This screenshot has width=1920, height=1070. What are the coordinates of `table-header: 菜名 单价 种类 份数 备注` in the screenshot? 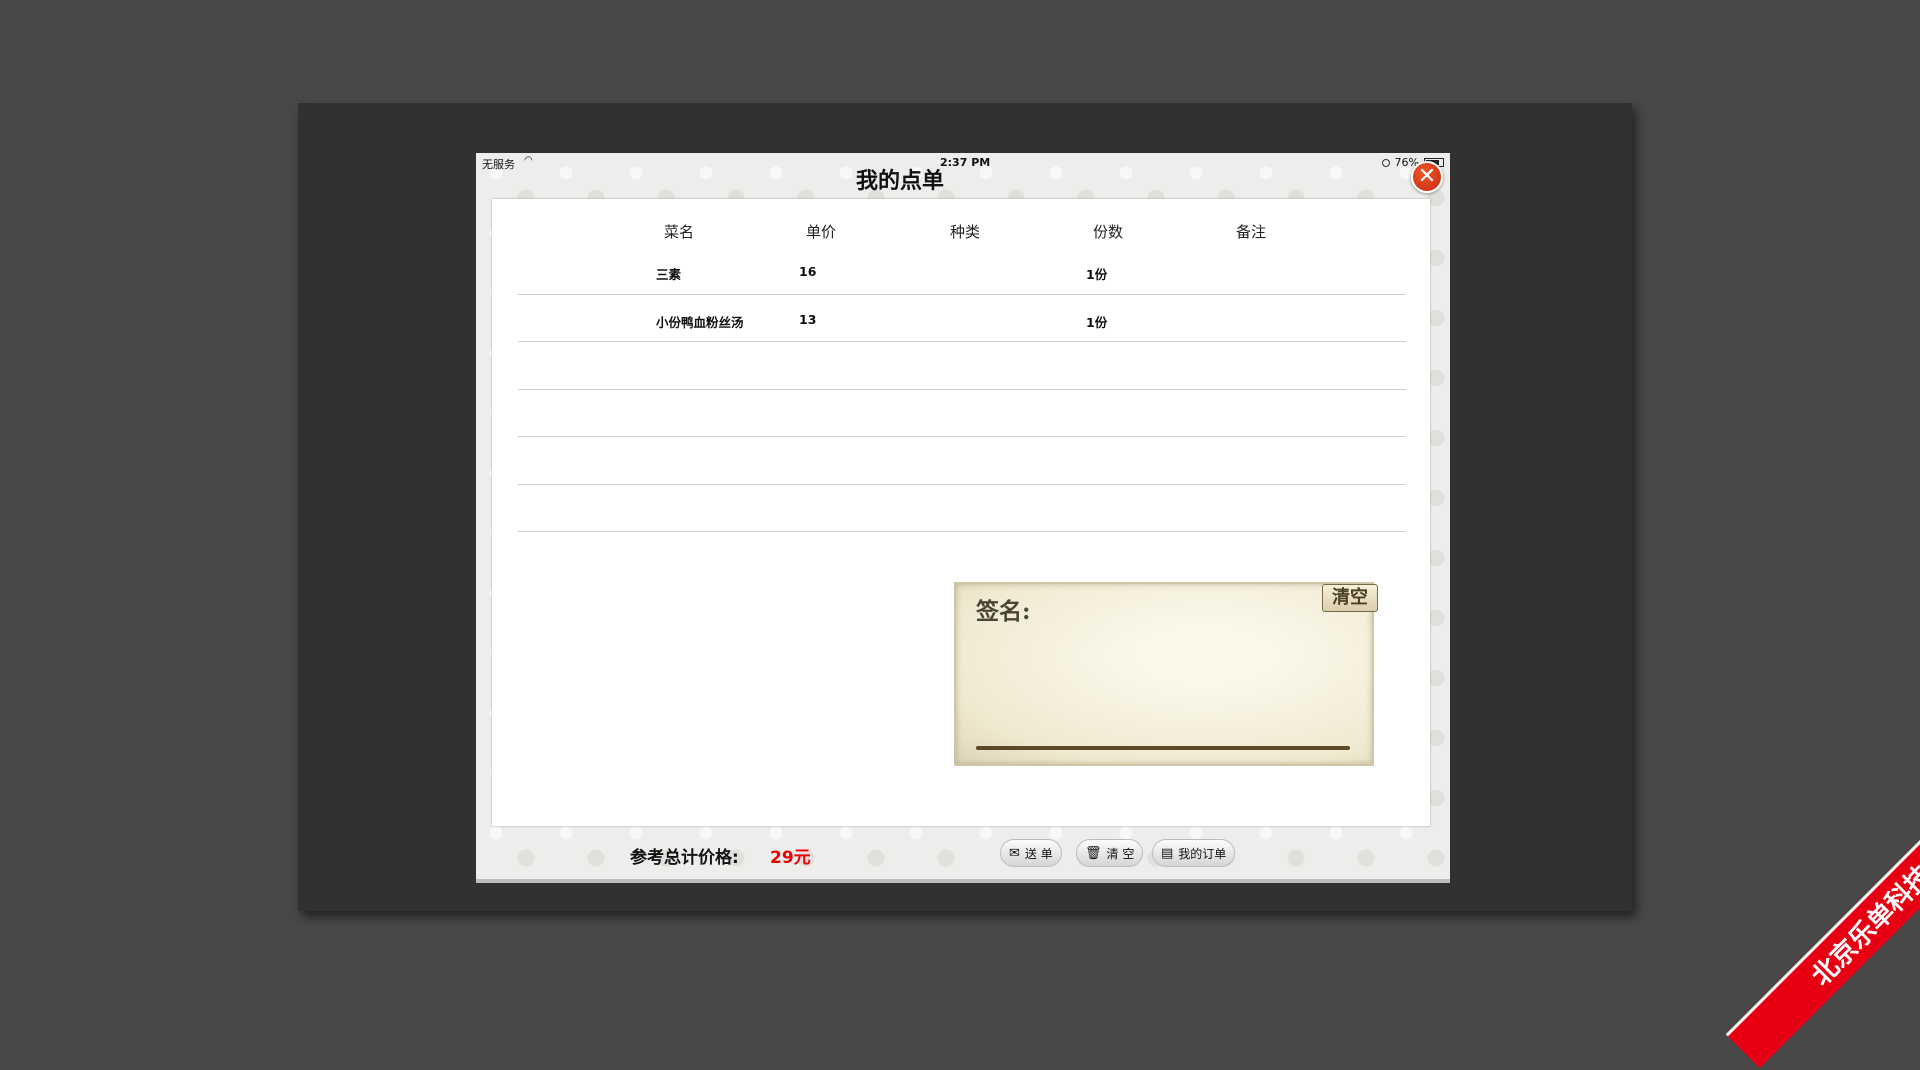 It's located at (961, 233).